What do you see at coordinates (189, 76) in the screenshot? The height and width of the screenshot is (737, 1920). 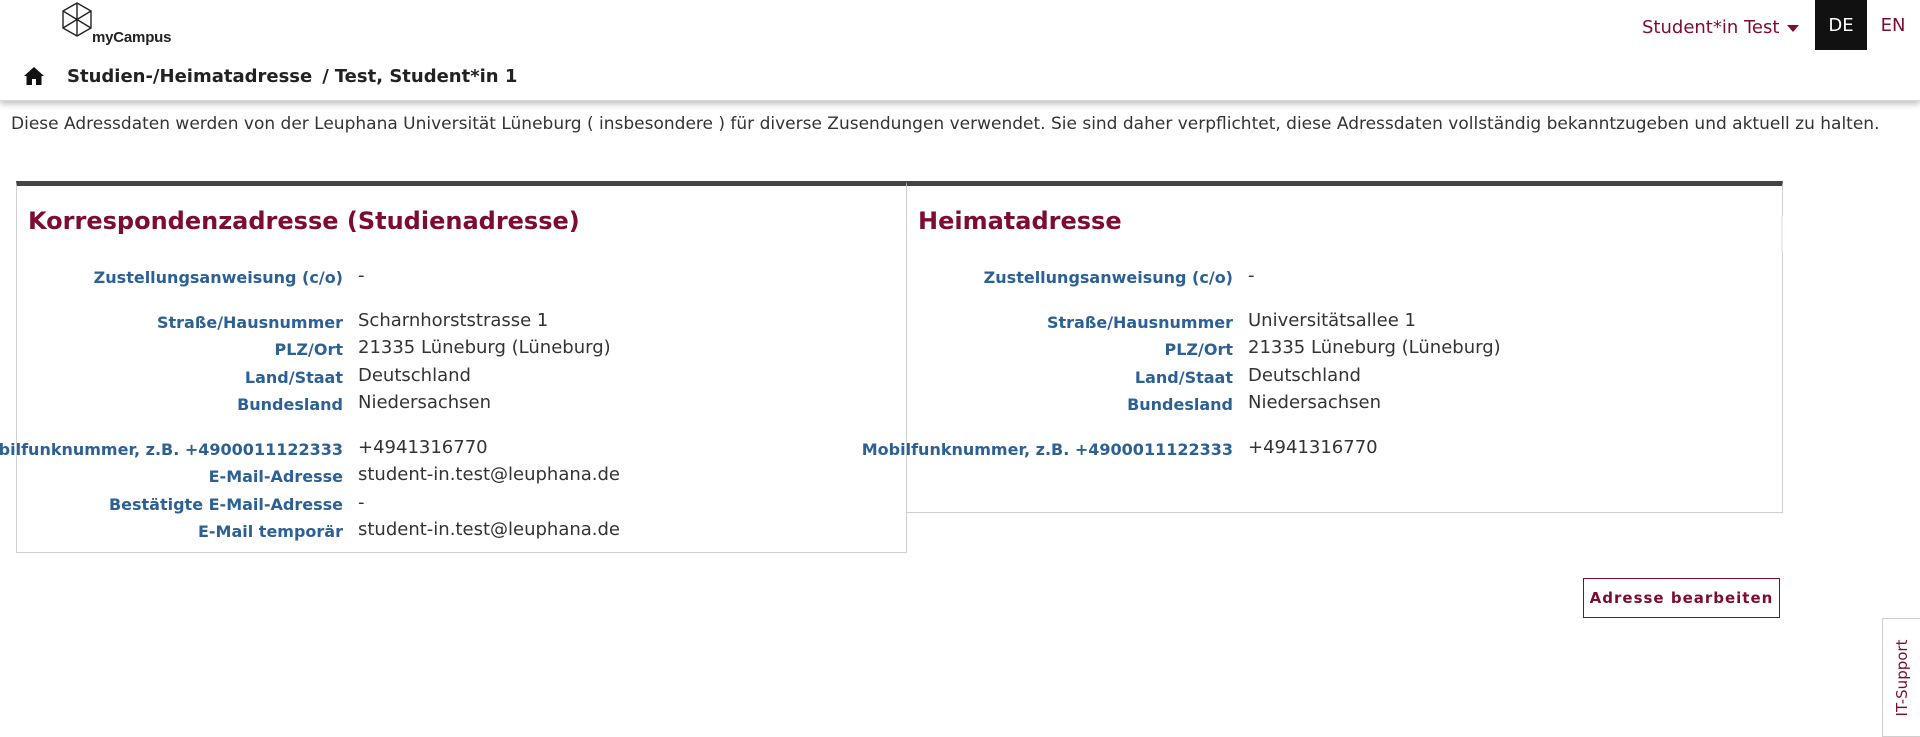 I see `breadcrumb-section: Studien-/Heimatadresse` at bounding box center [189, 76].